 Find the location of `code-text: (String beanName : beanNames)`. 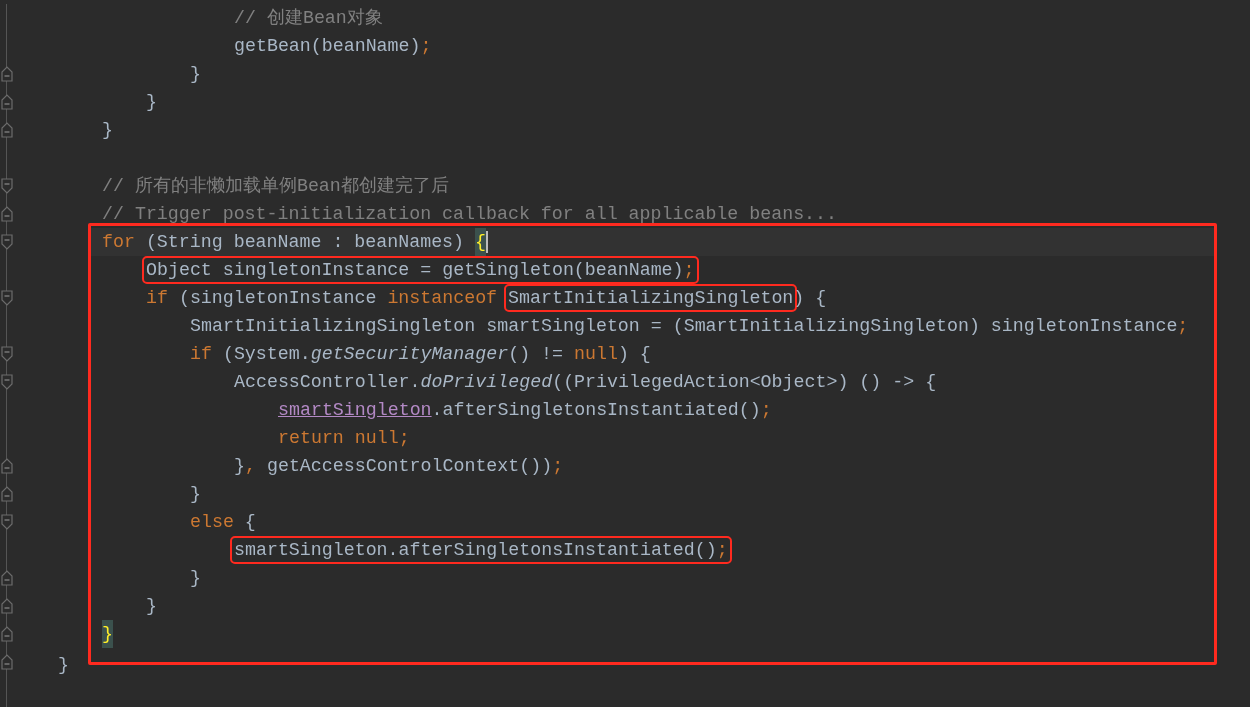

code-text: (String beanName : beanNames) is located at coordinates (305, 242).